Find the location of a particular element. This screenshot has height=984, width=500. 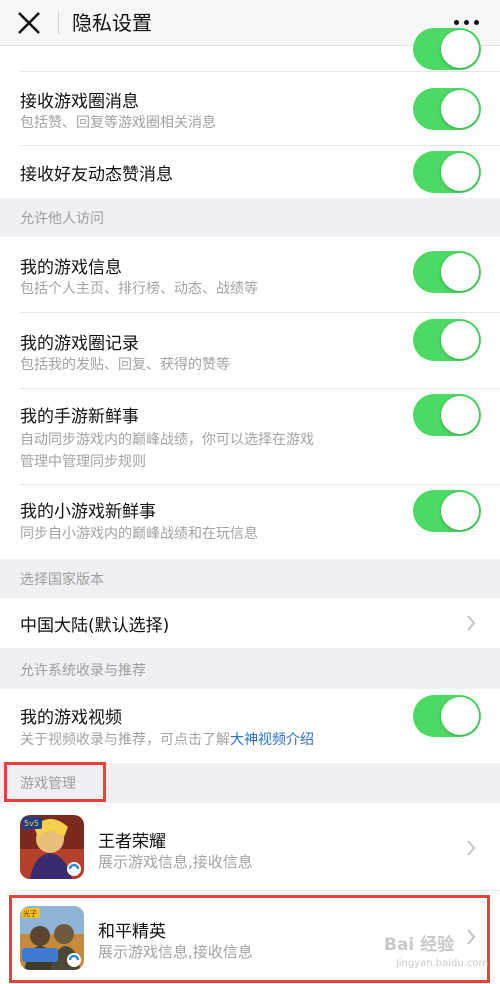

partial-setting-row is located at coordinates (250, 50).